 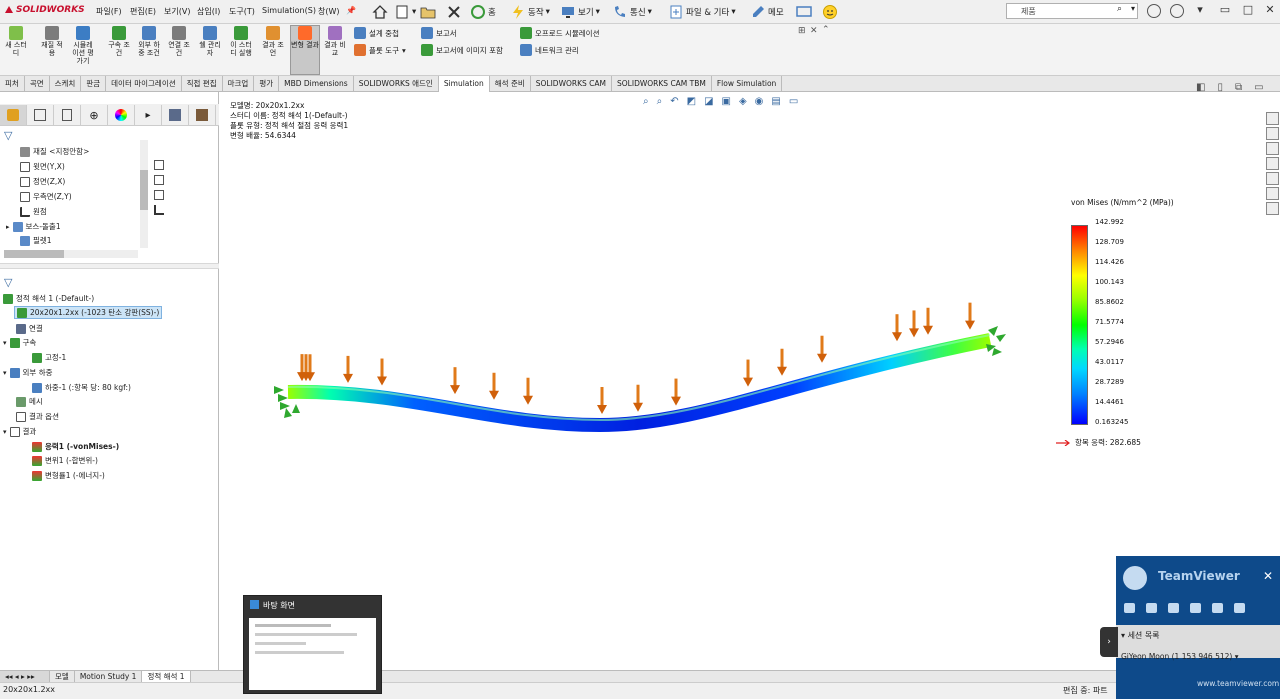 What do you see at coordinates (239, 84) in the screenshot?
I see `tab-markup: 마크업` at bounding box center [239, 84].